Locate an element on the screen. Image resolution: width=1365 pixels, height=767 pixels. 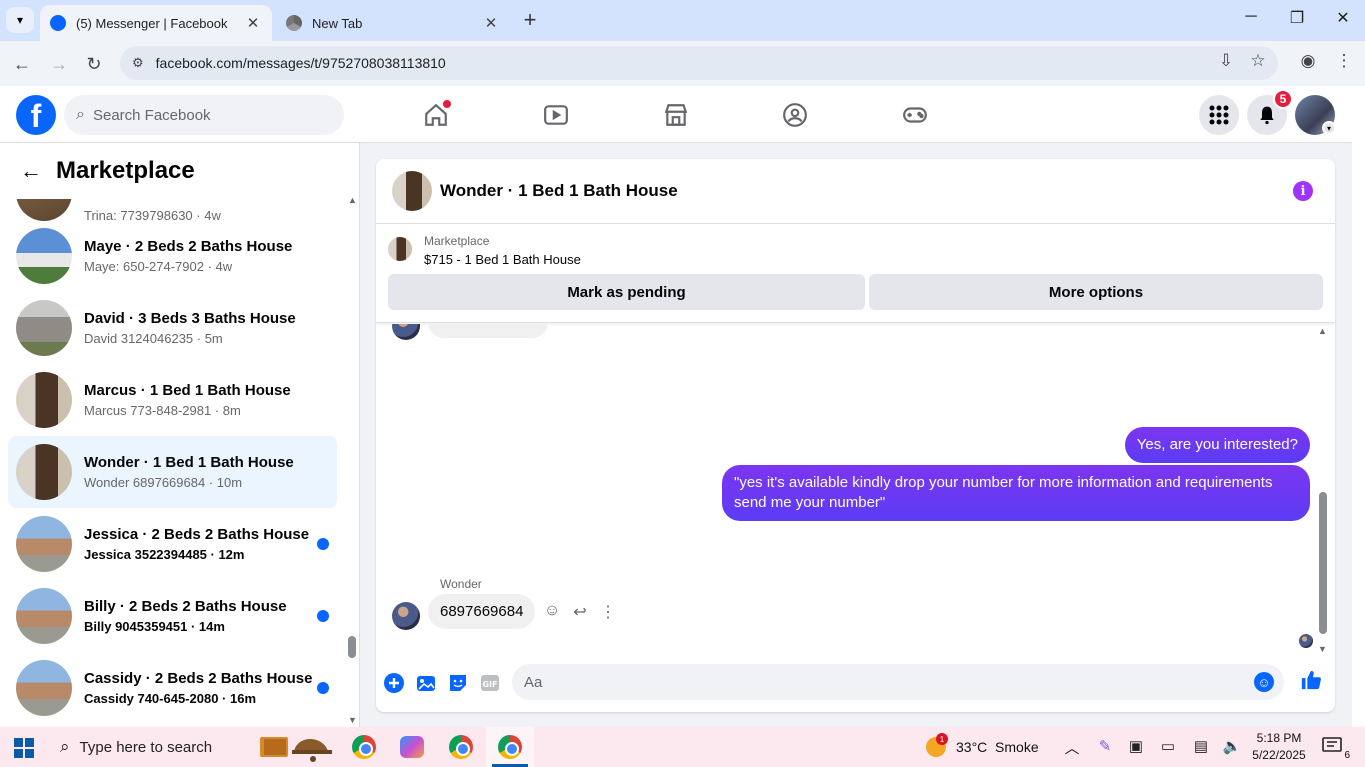
chat-avatar is located at coordinates (412, 191).